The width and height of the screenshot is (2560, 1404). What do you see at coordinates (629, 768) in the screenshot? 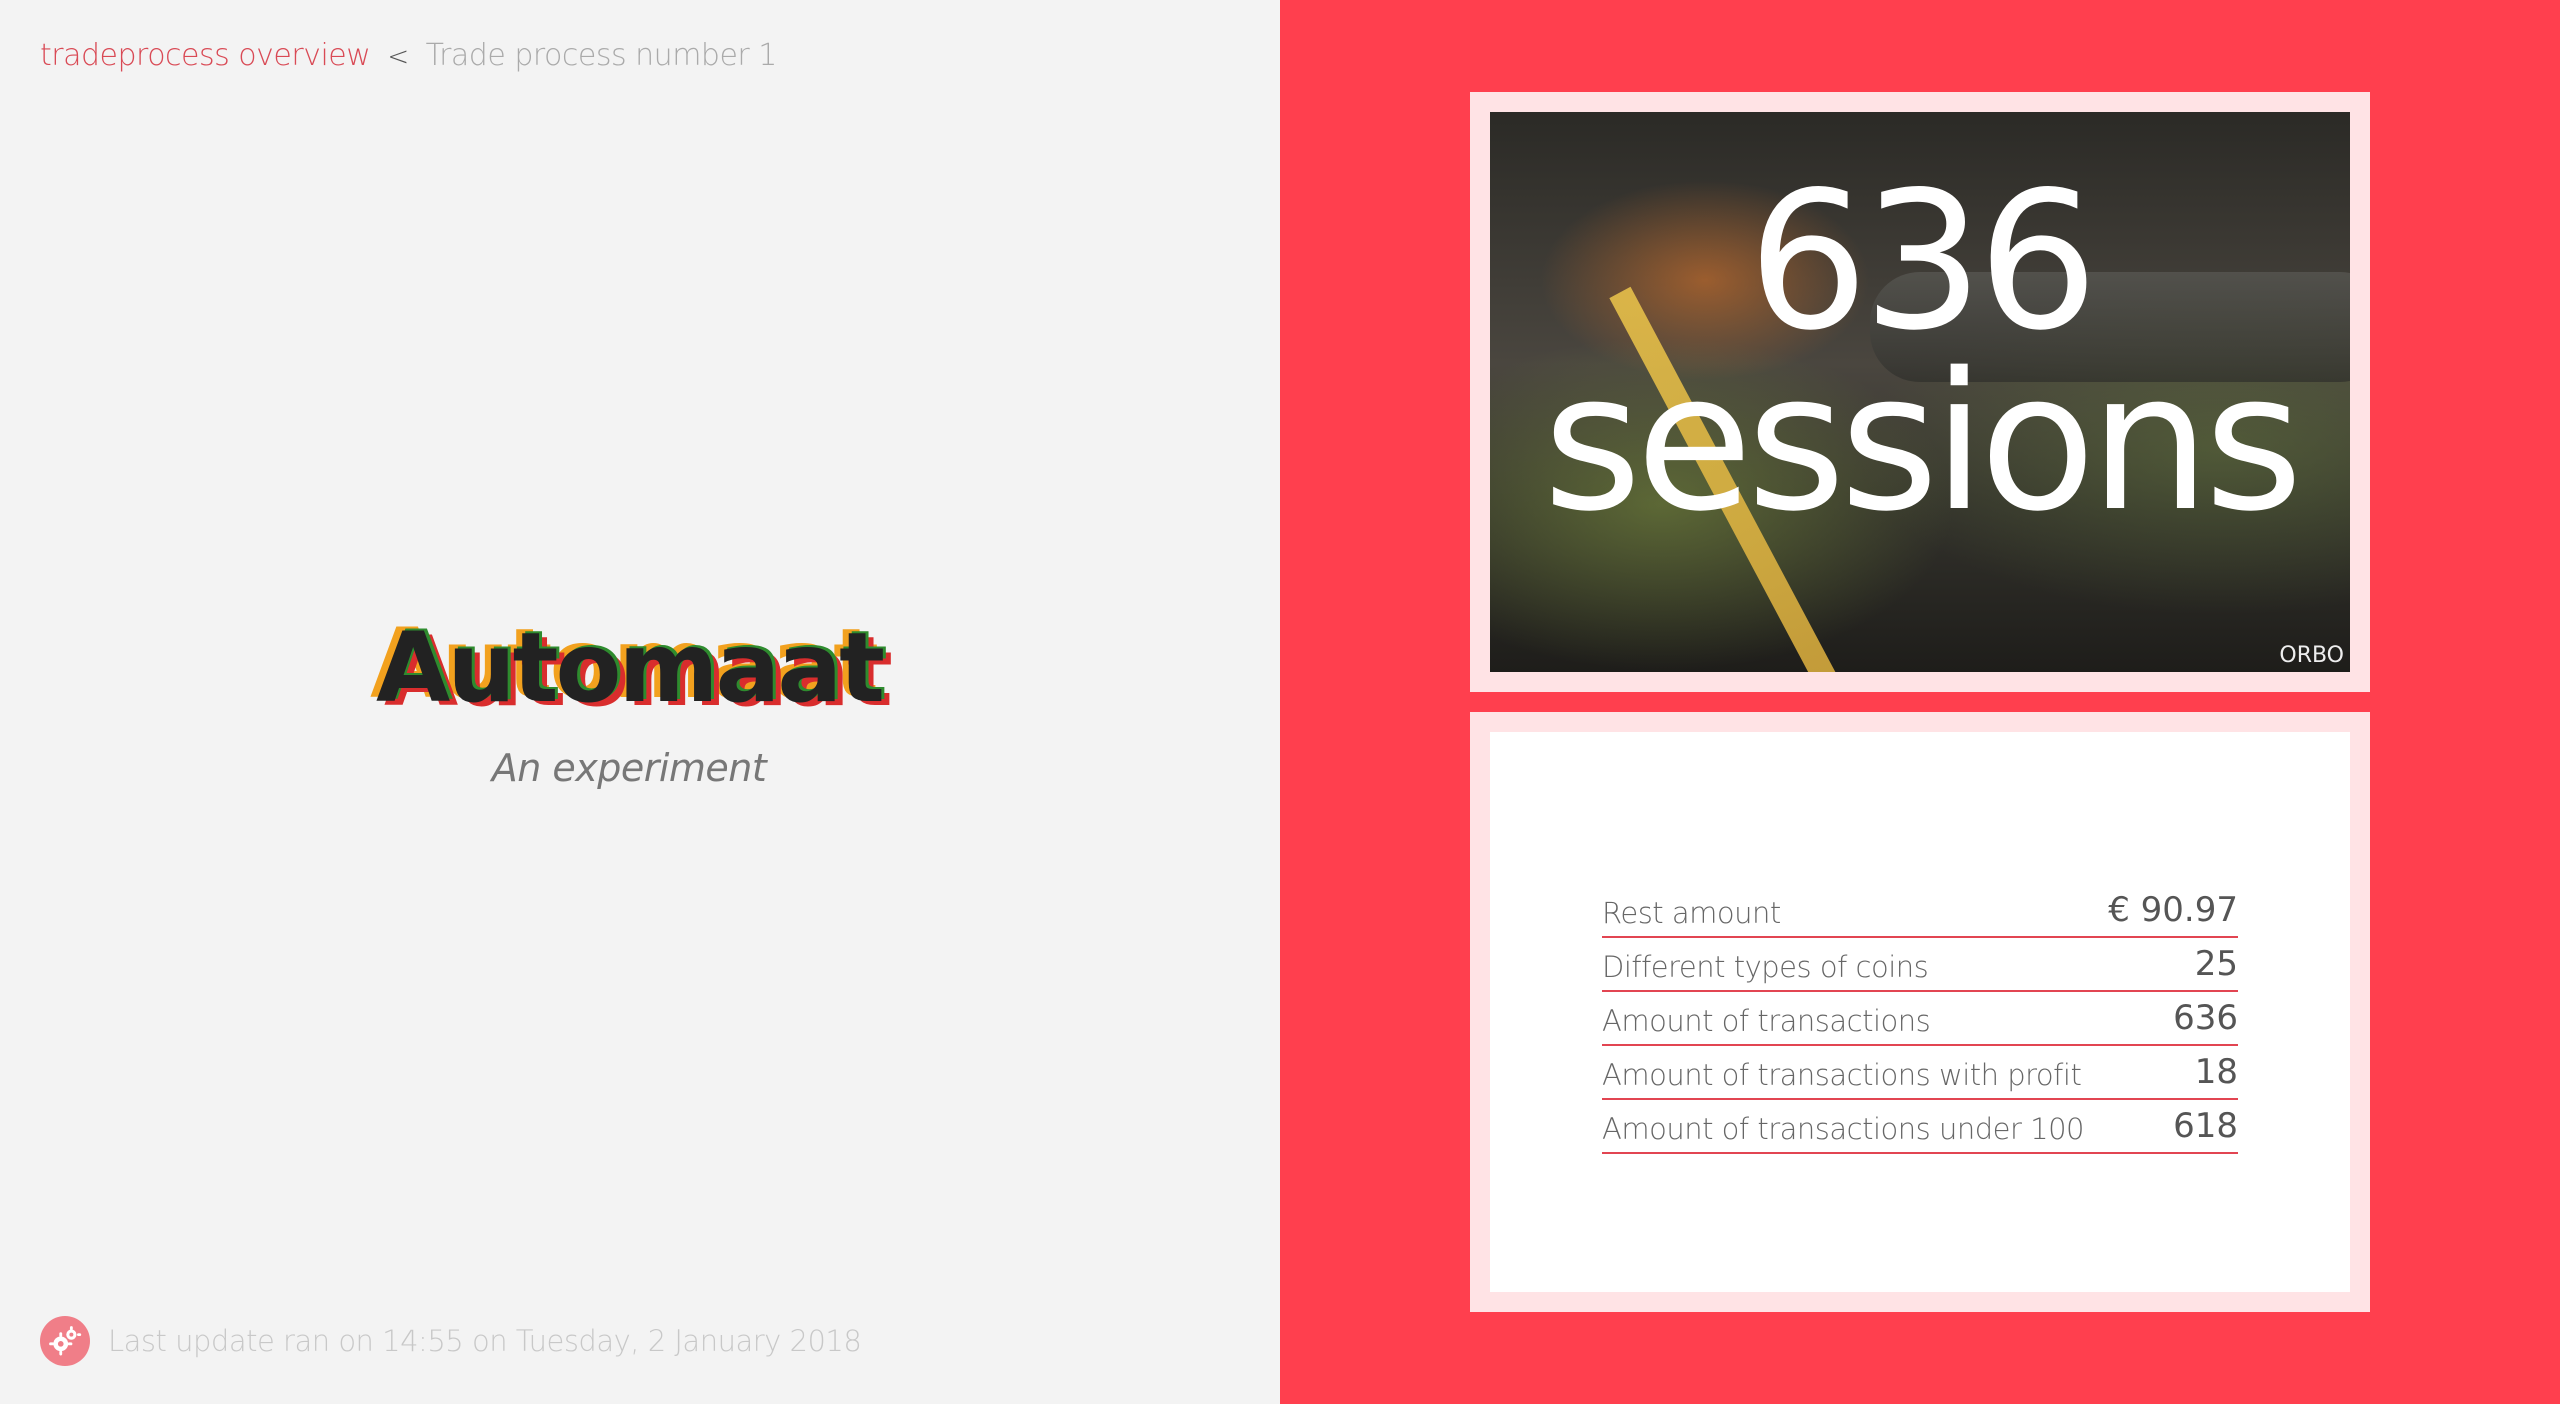
I see `page-subtitle: An experiment` at bounding box center [629, 768].